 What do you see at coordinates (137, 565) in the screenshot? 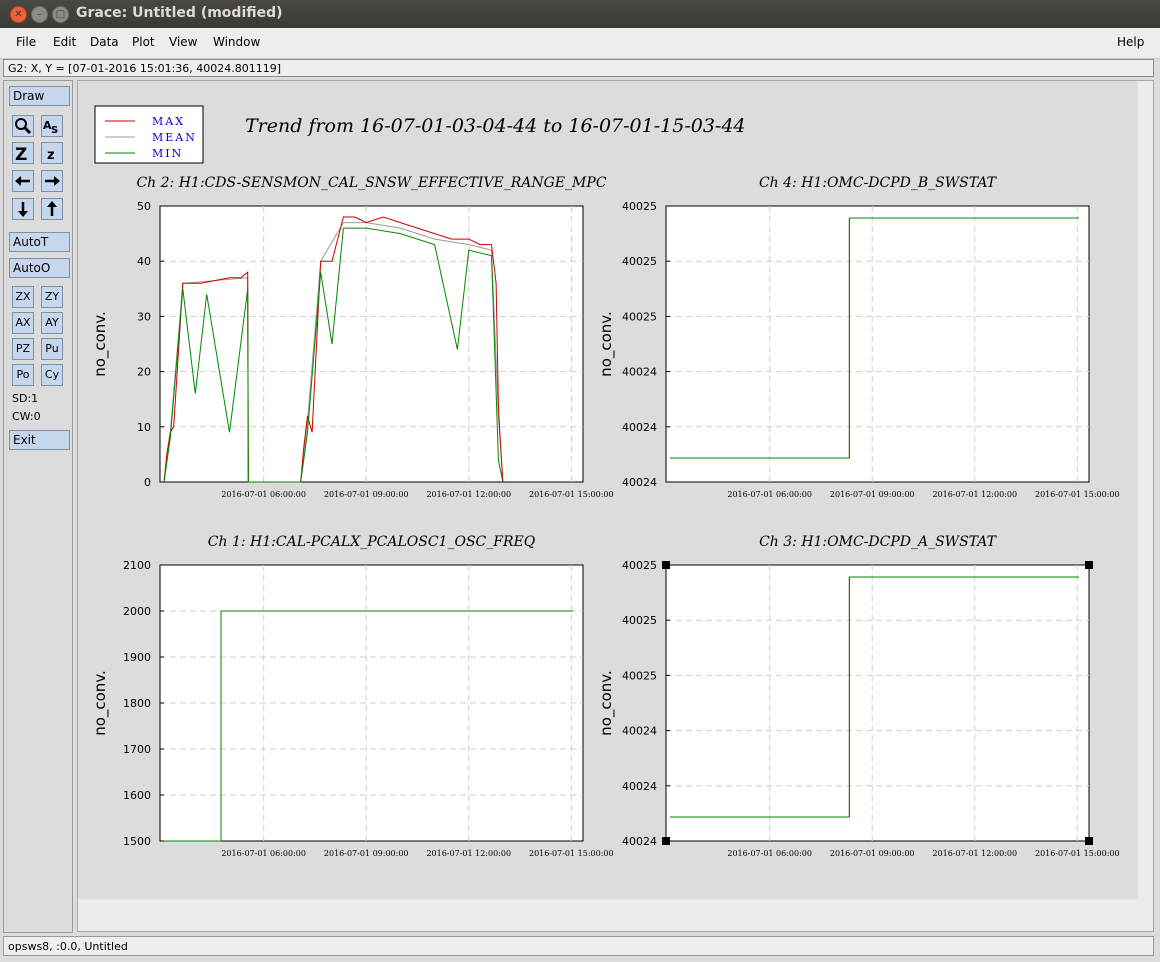
I see `y-tick-label: 2100` at bounding box center [137, 565].